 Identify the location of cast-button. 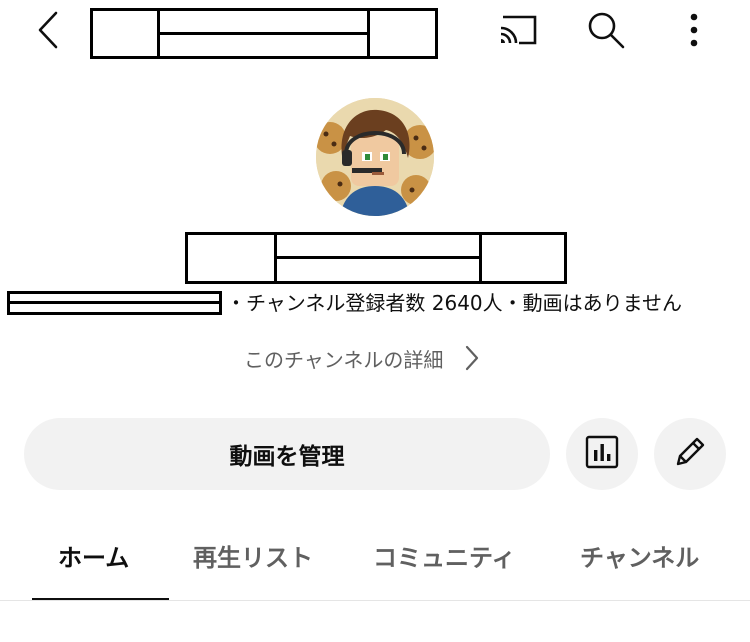
(518, 32).